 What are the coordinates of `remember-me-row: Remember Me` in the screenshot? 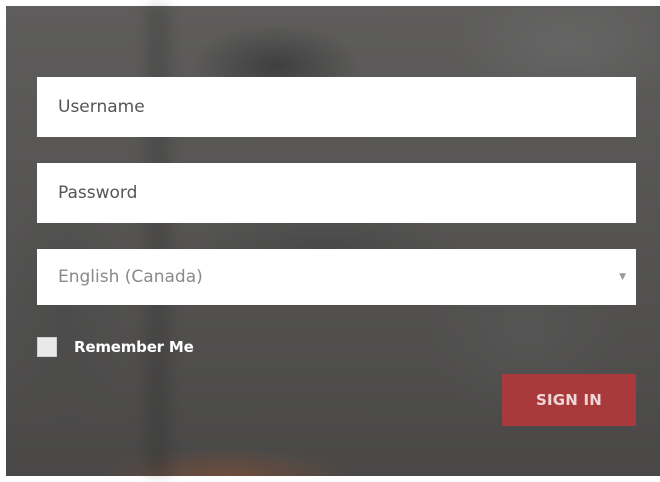 It's located at (115, 347).